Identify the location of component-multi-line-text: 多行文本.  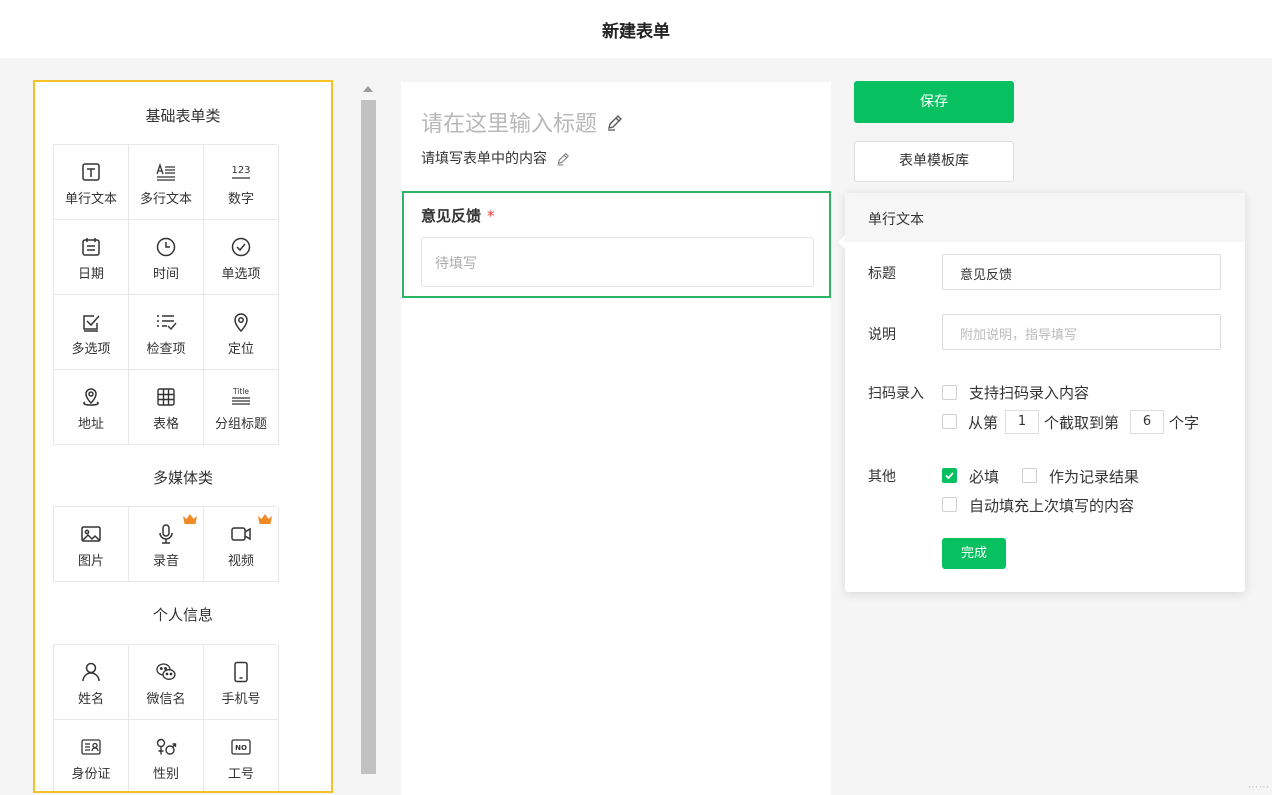
(166, 182).